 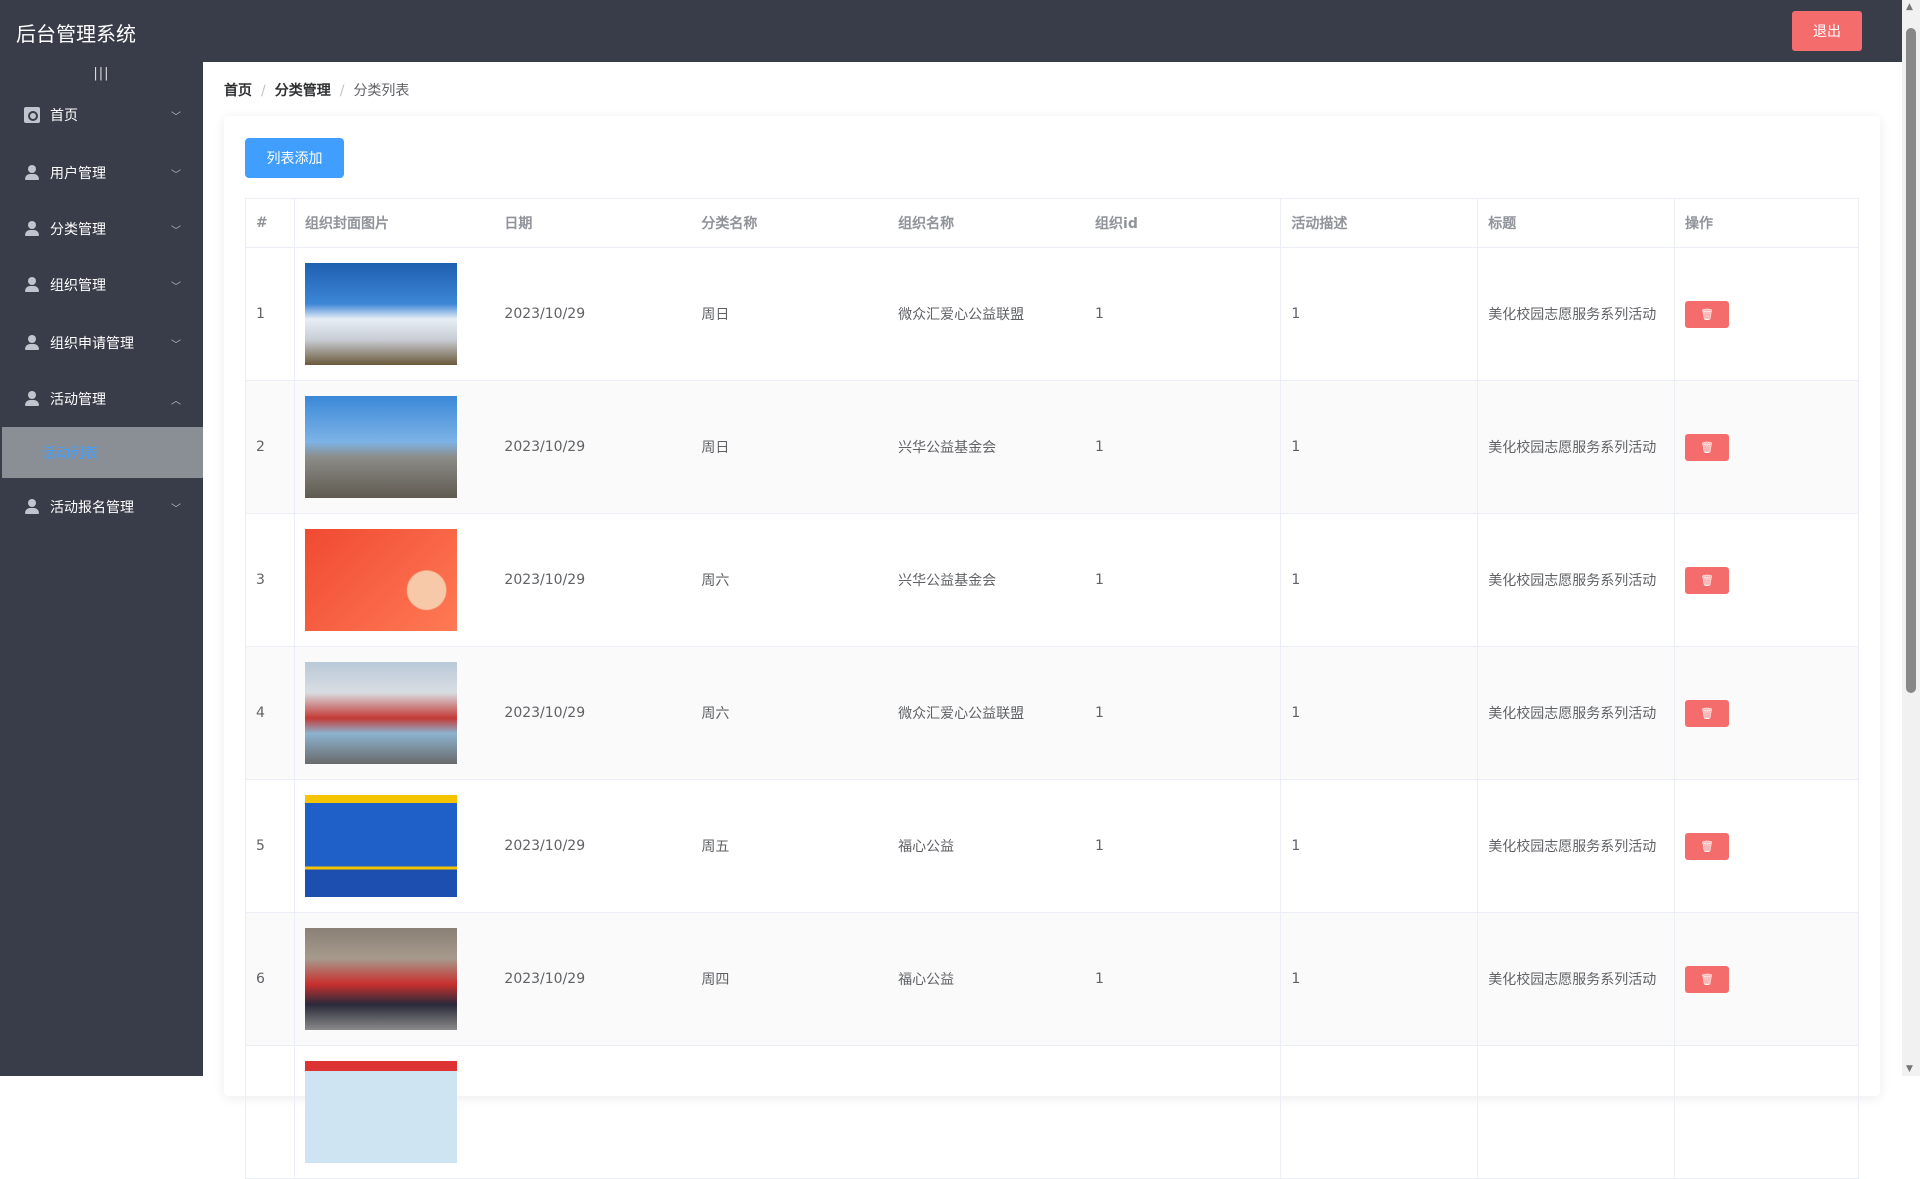 I want to click on add-list-button: 列表添加, so click(x=294, y=158).